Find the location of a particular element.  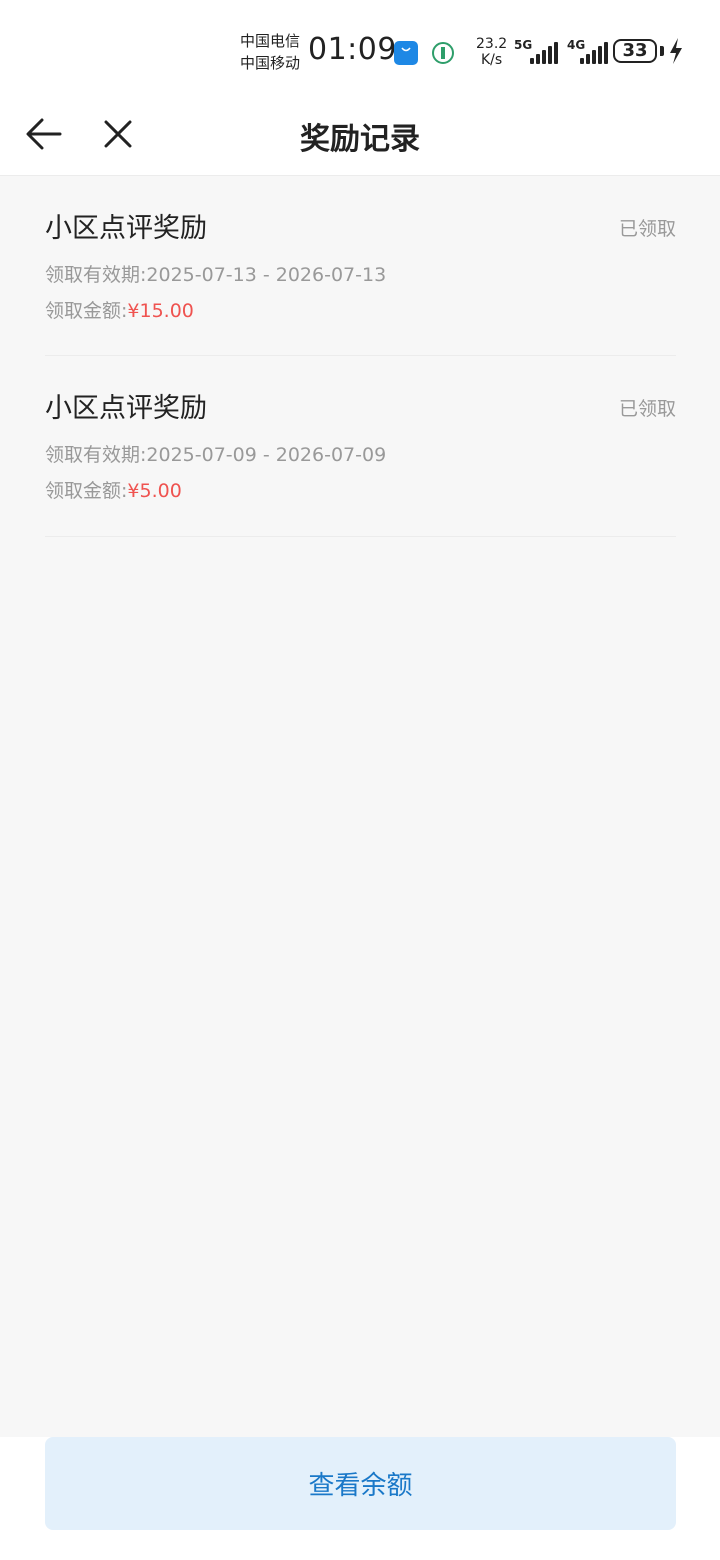

carrier-info: 中国电信 中国移动 is located at coordinates (270, 52).